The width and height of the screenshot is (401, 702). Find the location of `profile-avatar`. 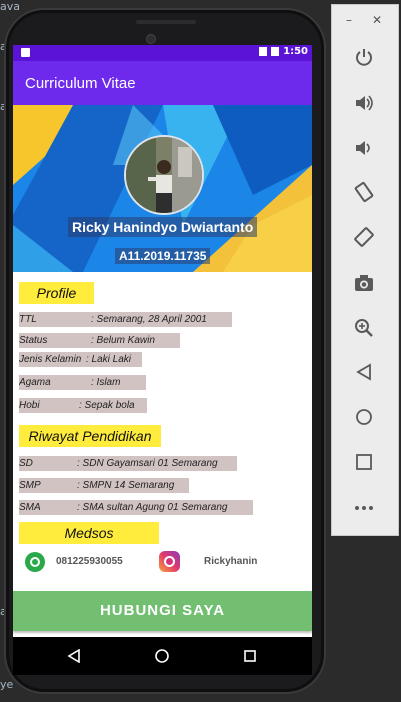

profile-avatar is located at coordinates (164, 175).